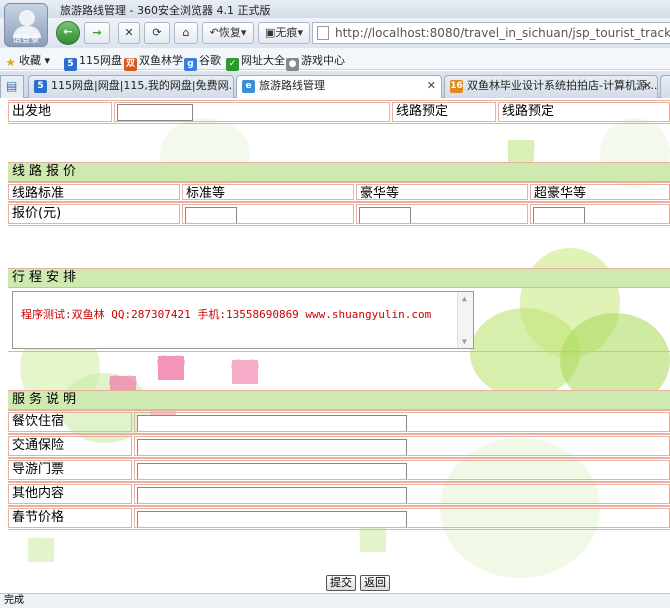  I want to click on back-button: ←, so click(68, 33).